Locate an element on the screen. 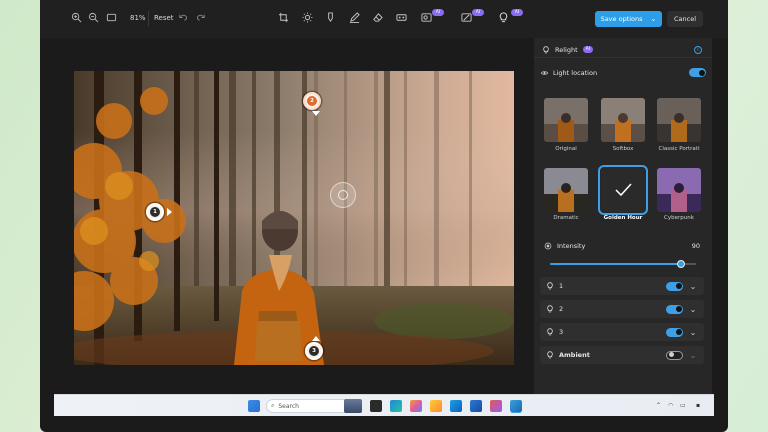  light-row-2: 2 ⌄ is located at coordinates (622, 309).